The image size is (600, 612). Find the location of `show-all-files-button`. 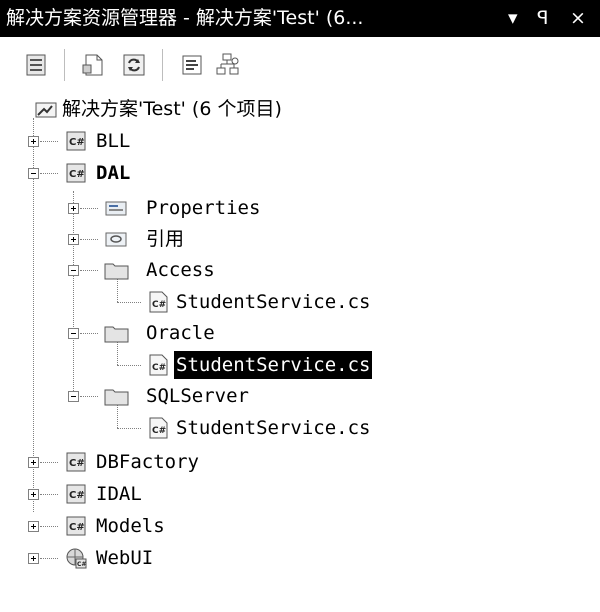

show-all-files-button is located at coordinates (94, 65).